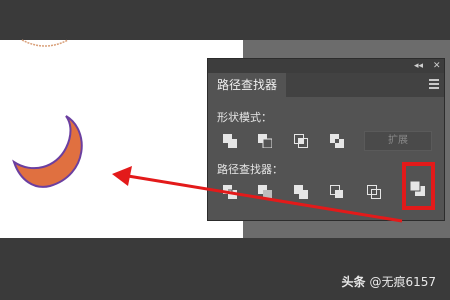 The image size is (450, 300). What do you see at coordinates (257, 194) in the screenshot?
I see `annotation-arrow` at bounding box center [257, 194].